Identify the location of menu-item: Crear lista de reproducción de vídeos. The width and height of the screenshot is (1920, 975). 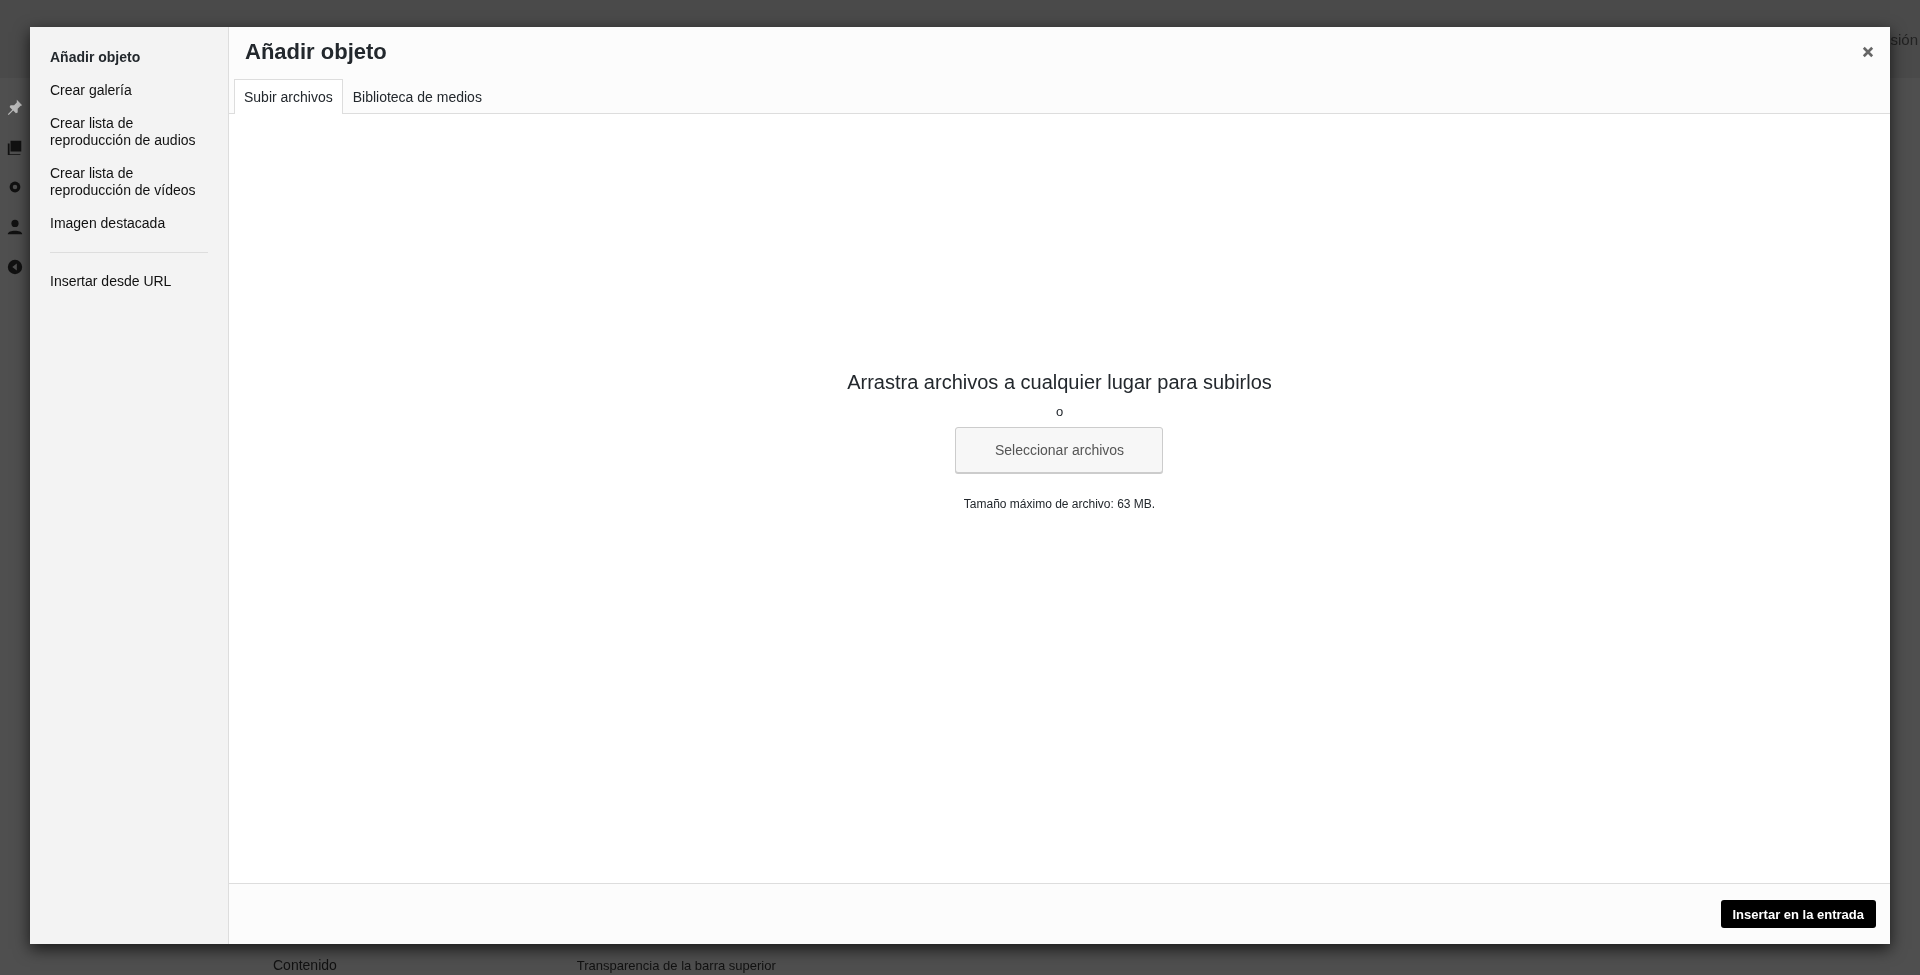
(129, 182).